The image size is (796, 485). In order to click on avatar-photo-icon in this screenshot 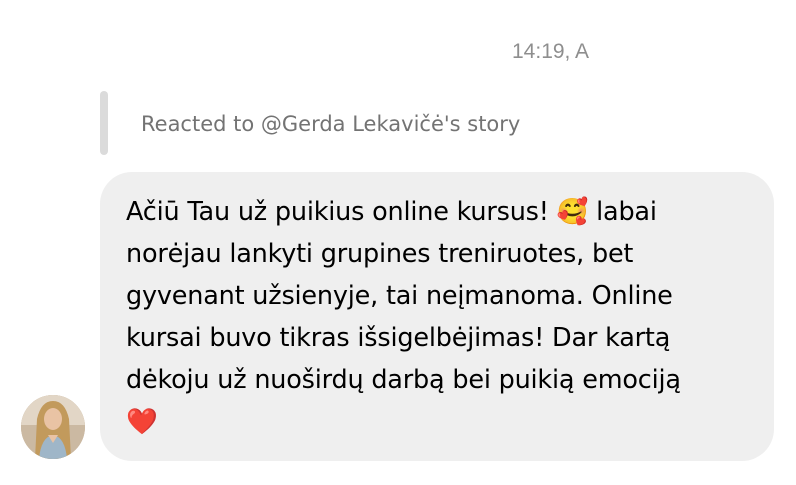, I will do `click(53, 427)`.